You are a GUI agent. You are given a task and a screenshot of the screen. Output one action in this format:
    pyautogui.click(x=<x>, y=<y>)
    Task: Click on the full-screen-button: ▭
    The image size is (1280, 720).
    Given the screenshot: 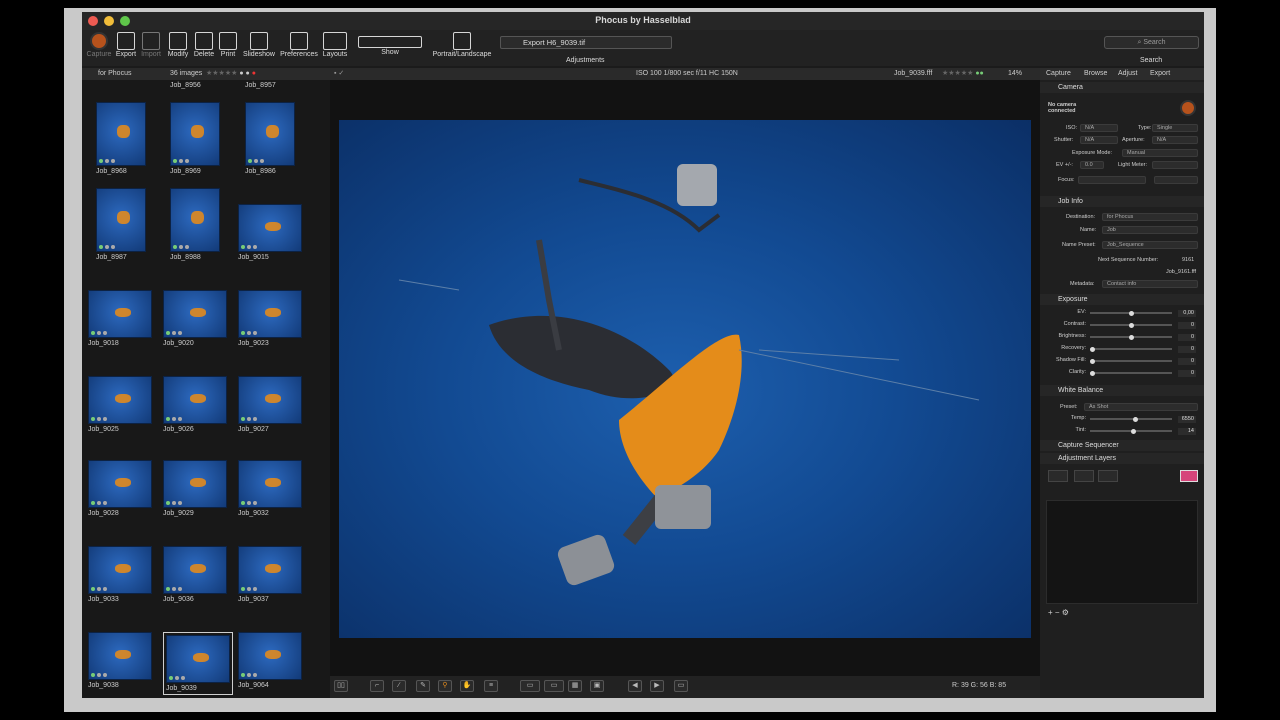 What is the action you would take?
    pyautogui.click(x=681, y=686)
    